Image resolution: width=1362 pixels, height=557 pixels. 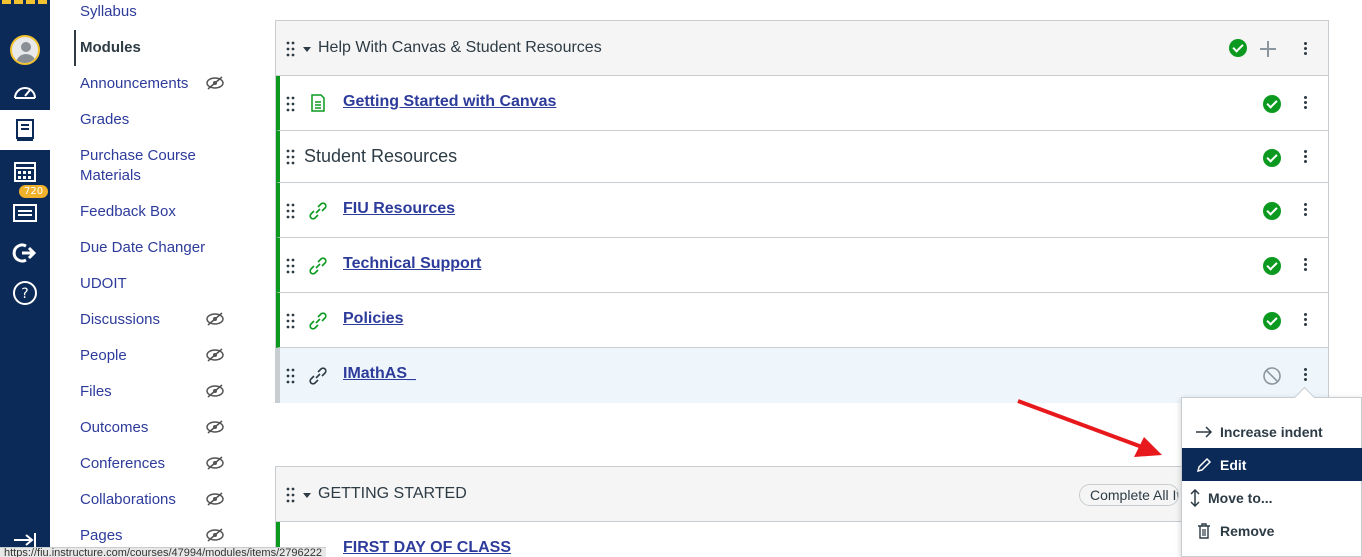 I want to click on page-icon, so click(x=318, y=103).